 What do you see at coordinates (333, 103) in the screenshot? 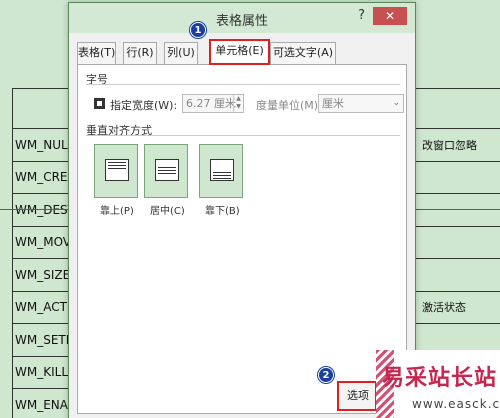
I see `unit-value: 厘米` at bounding box center [333, 103].